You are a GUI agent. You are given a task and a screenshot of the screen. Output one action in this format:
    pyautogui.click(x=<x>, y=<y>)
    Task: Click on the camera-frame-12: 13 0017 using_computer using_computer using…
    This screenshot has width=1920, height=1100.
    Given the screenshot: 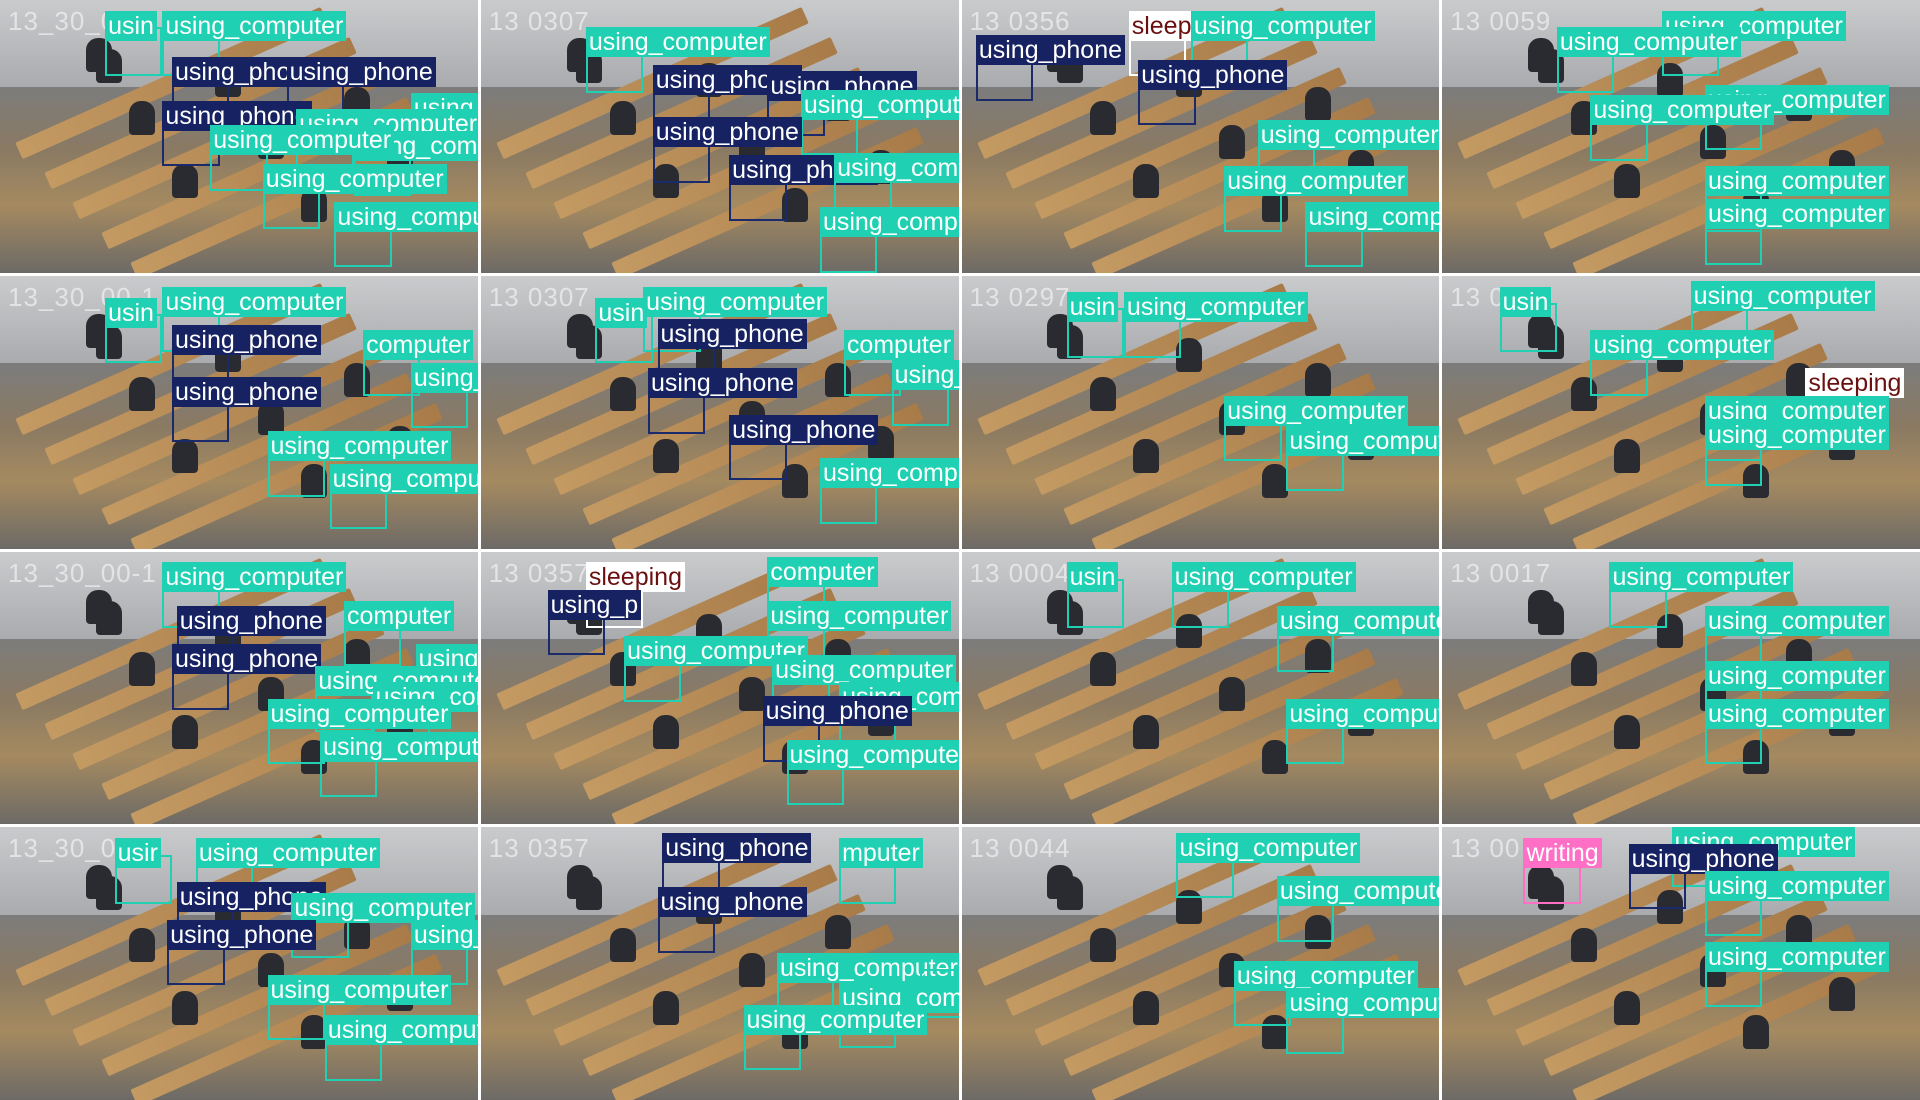 What is the action you would take?
    pyautogui.click(x=1681, y=688)
    